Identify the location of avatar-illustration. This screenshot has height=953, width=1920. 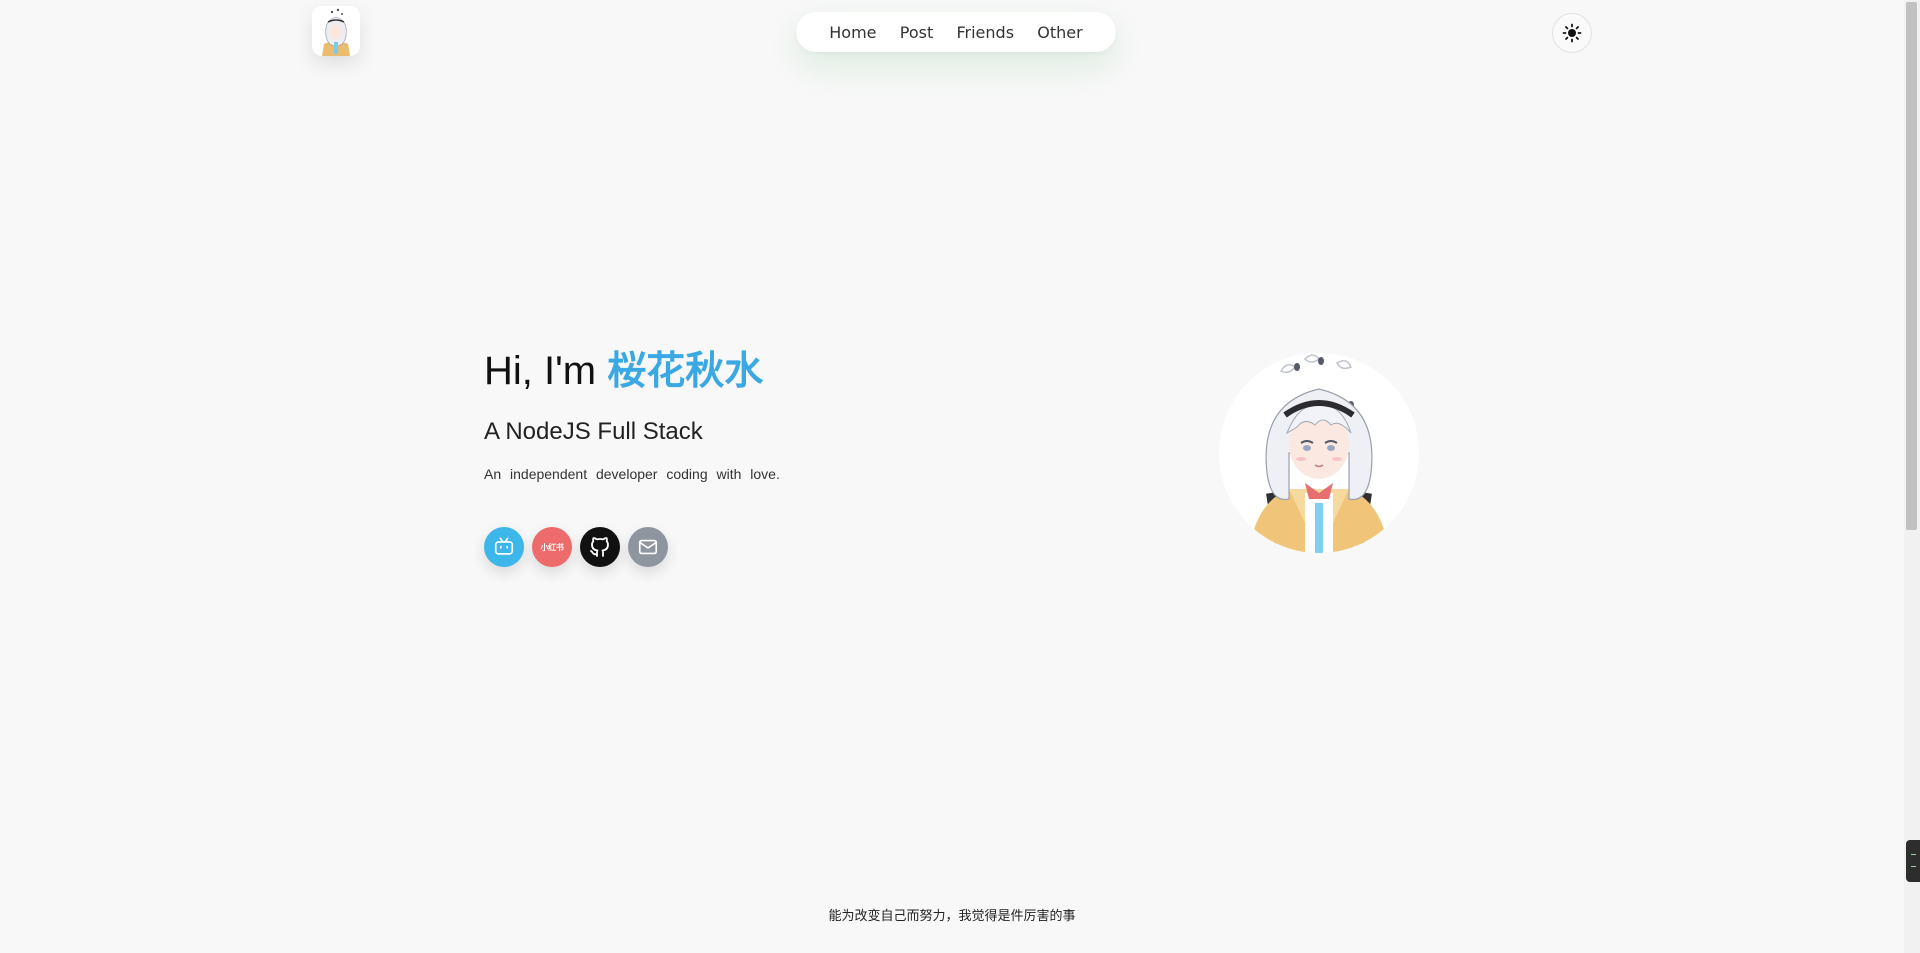
(1319, 453).